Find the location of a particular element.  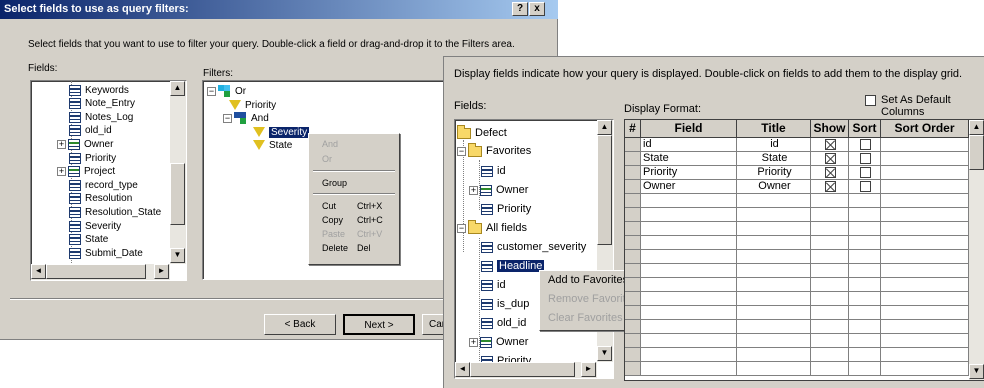

all-field-item: customer_severity is located at coordinates (533, 247).